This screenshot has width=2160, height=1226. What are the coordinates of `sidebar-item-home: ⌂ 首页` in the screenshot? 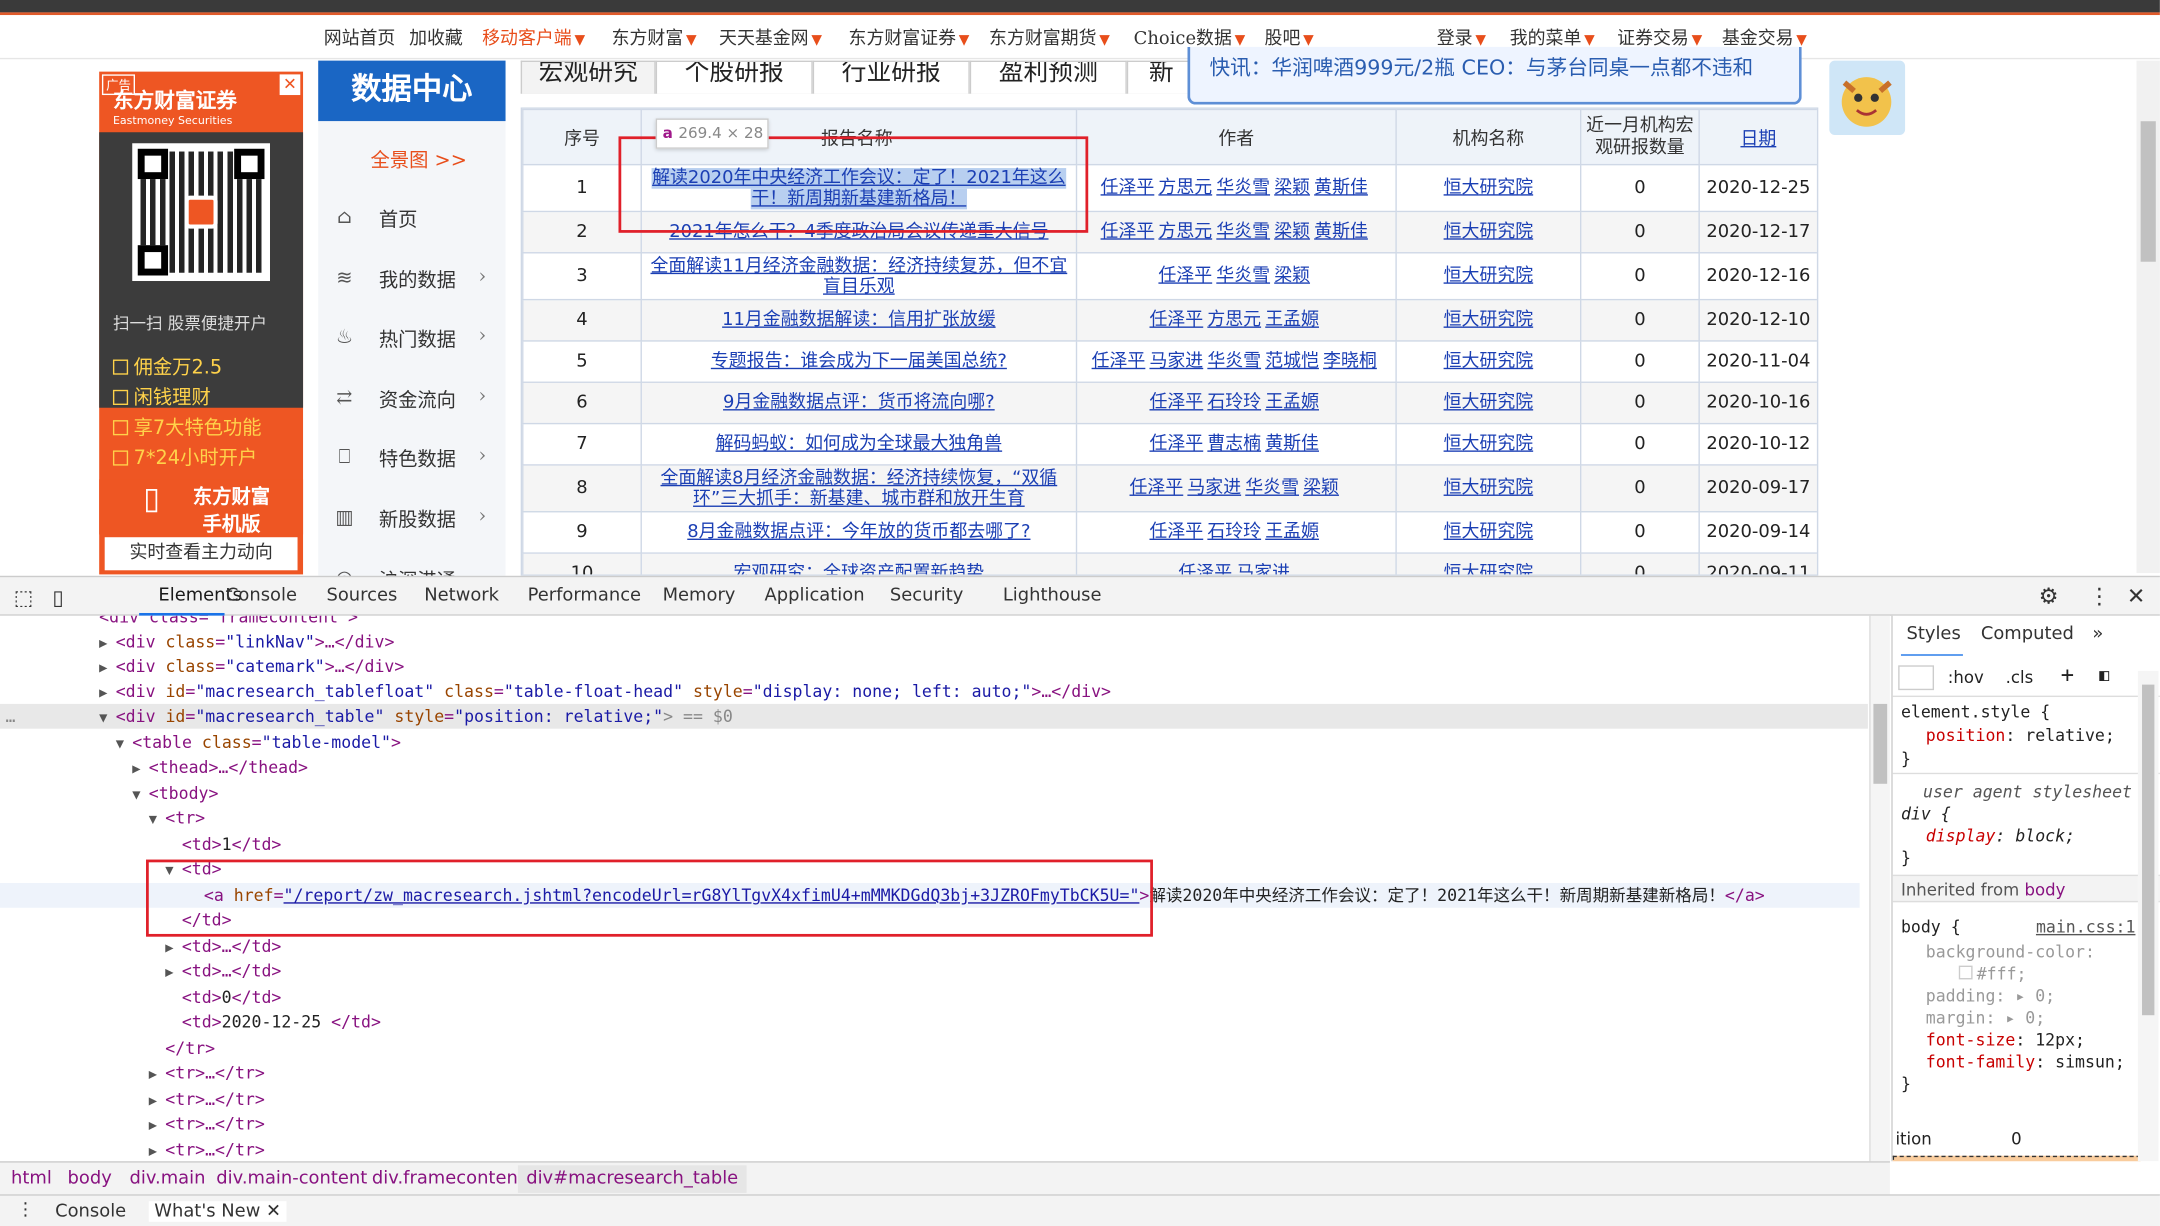 It's located at (411, 219).